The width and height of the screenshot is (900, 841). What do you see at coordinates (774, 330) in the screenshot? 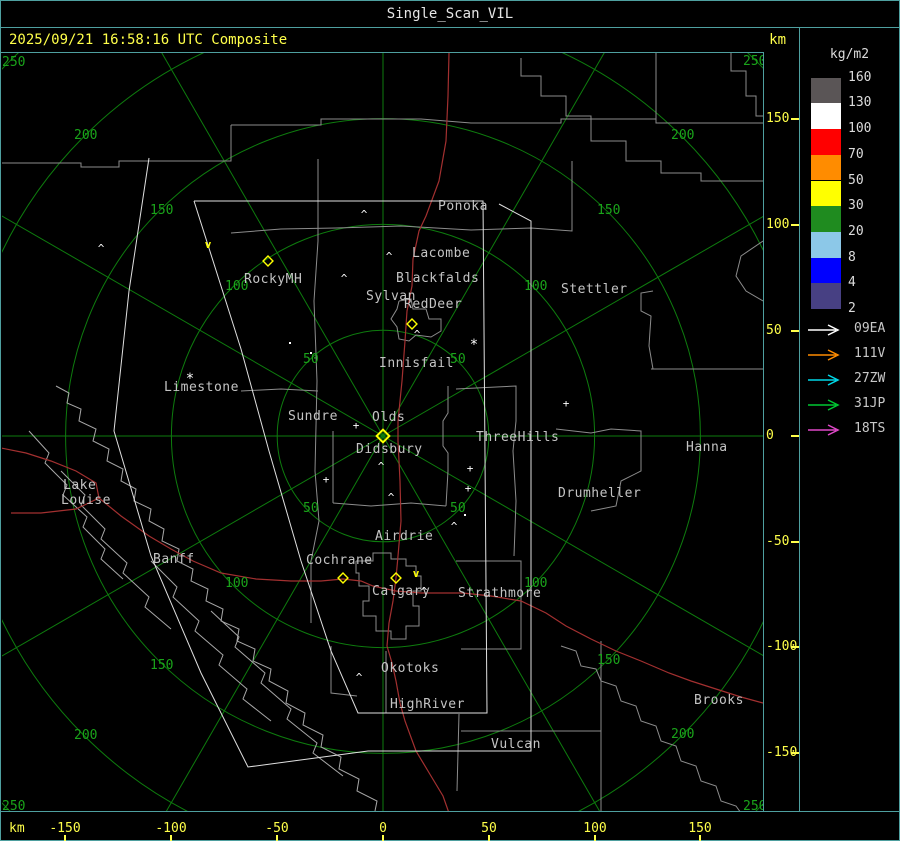
I see `right-axis-tick-label: 50` at bounding box center [774, 330].